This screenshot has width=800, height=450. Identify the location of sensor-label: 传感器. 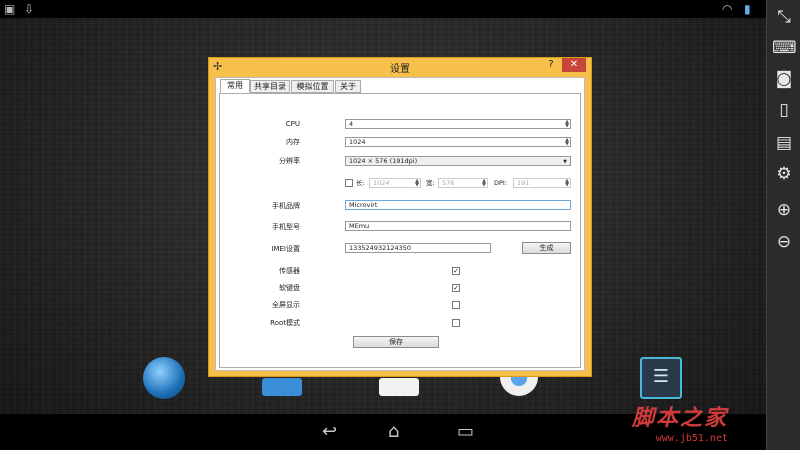
(289, 271).